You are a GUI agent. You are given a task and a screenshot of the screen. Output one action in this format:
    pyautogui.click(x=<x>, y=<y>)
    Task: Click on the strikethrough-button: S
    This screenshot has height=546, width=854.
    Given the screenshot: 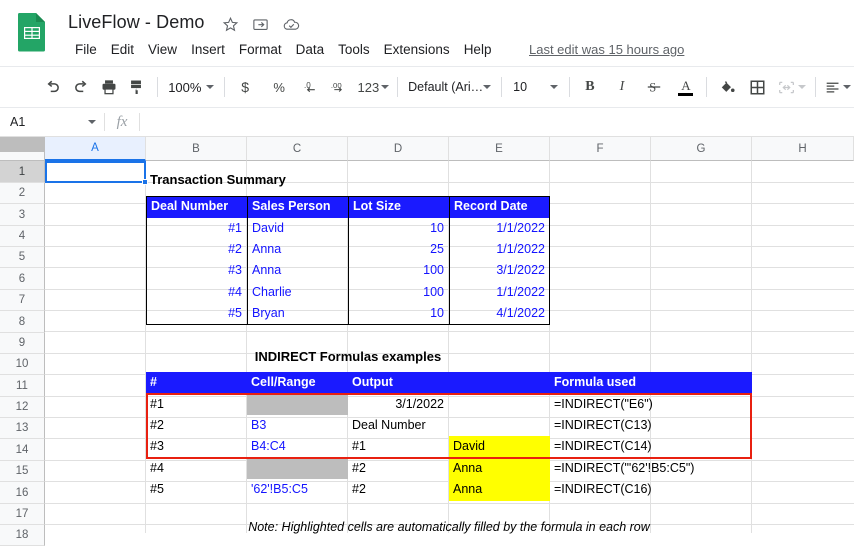 What is the action you would take?
    pyautogui.click(x=654, y=87)
    